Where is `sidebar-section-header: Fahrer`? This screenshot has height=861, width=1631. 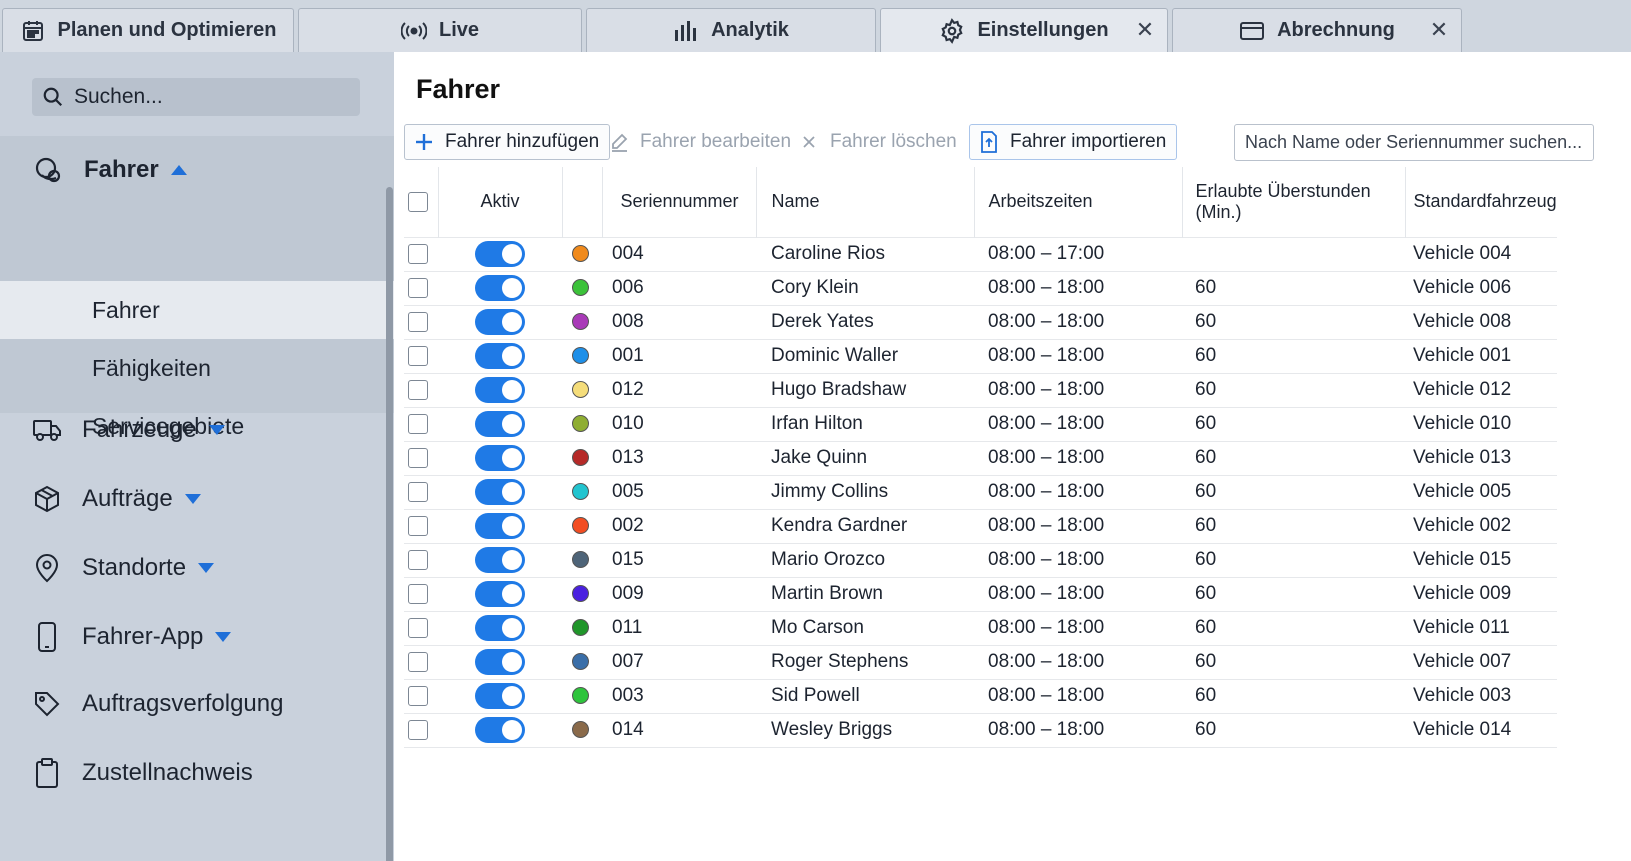
sidebar-section-header: Fahrer is located at coordinates (197, 170).